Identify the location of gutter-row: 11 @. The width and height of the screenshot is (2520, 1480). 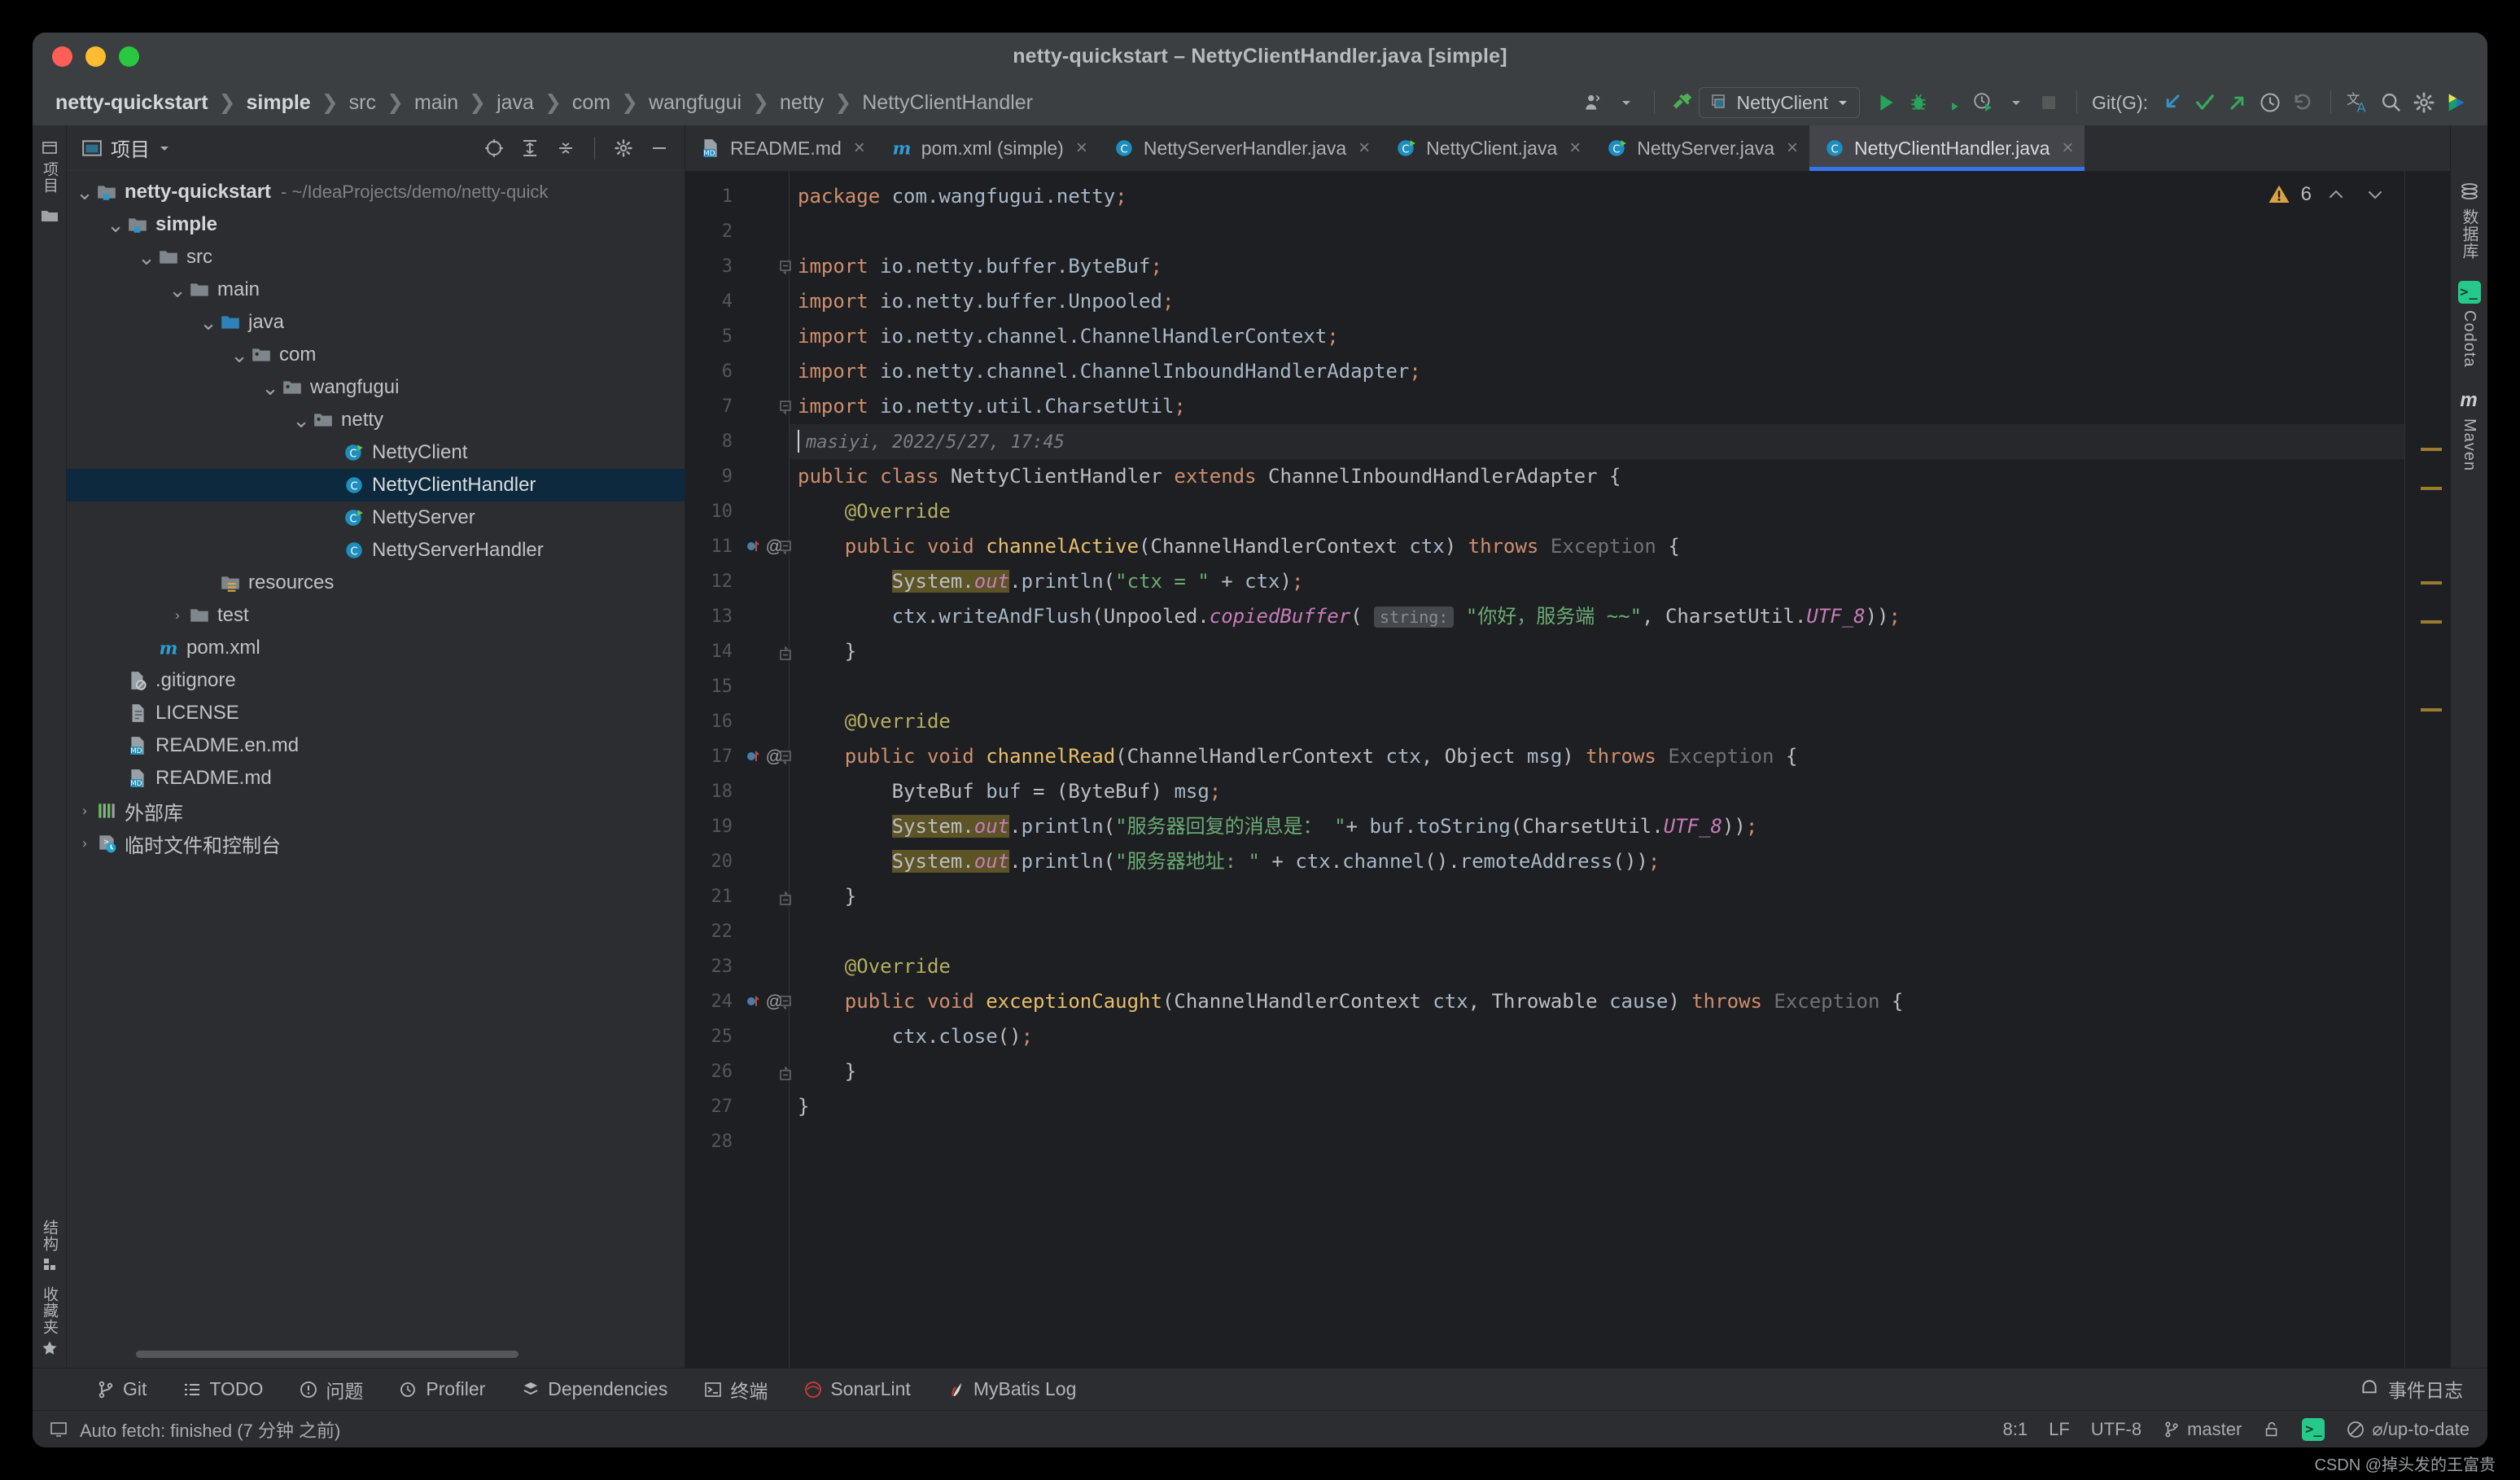
(738, 546).